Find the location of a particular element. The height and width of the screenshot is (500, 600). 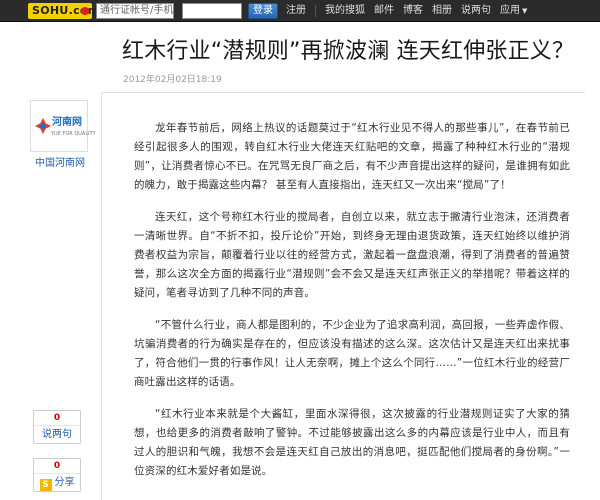

top-nav: 注册 我的搜狐 邮件 博客 相册 说两句 应用 ▼ is located at coordinates (411, 11).